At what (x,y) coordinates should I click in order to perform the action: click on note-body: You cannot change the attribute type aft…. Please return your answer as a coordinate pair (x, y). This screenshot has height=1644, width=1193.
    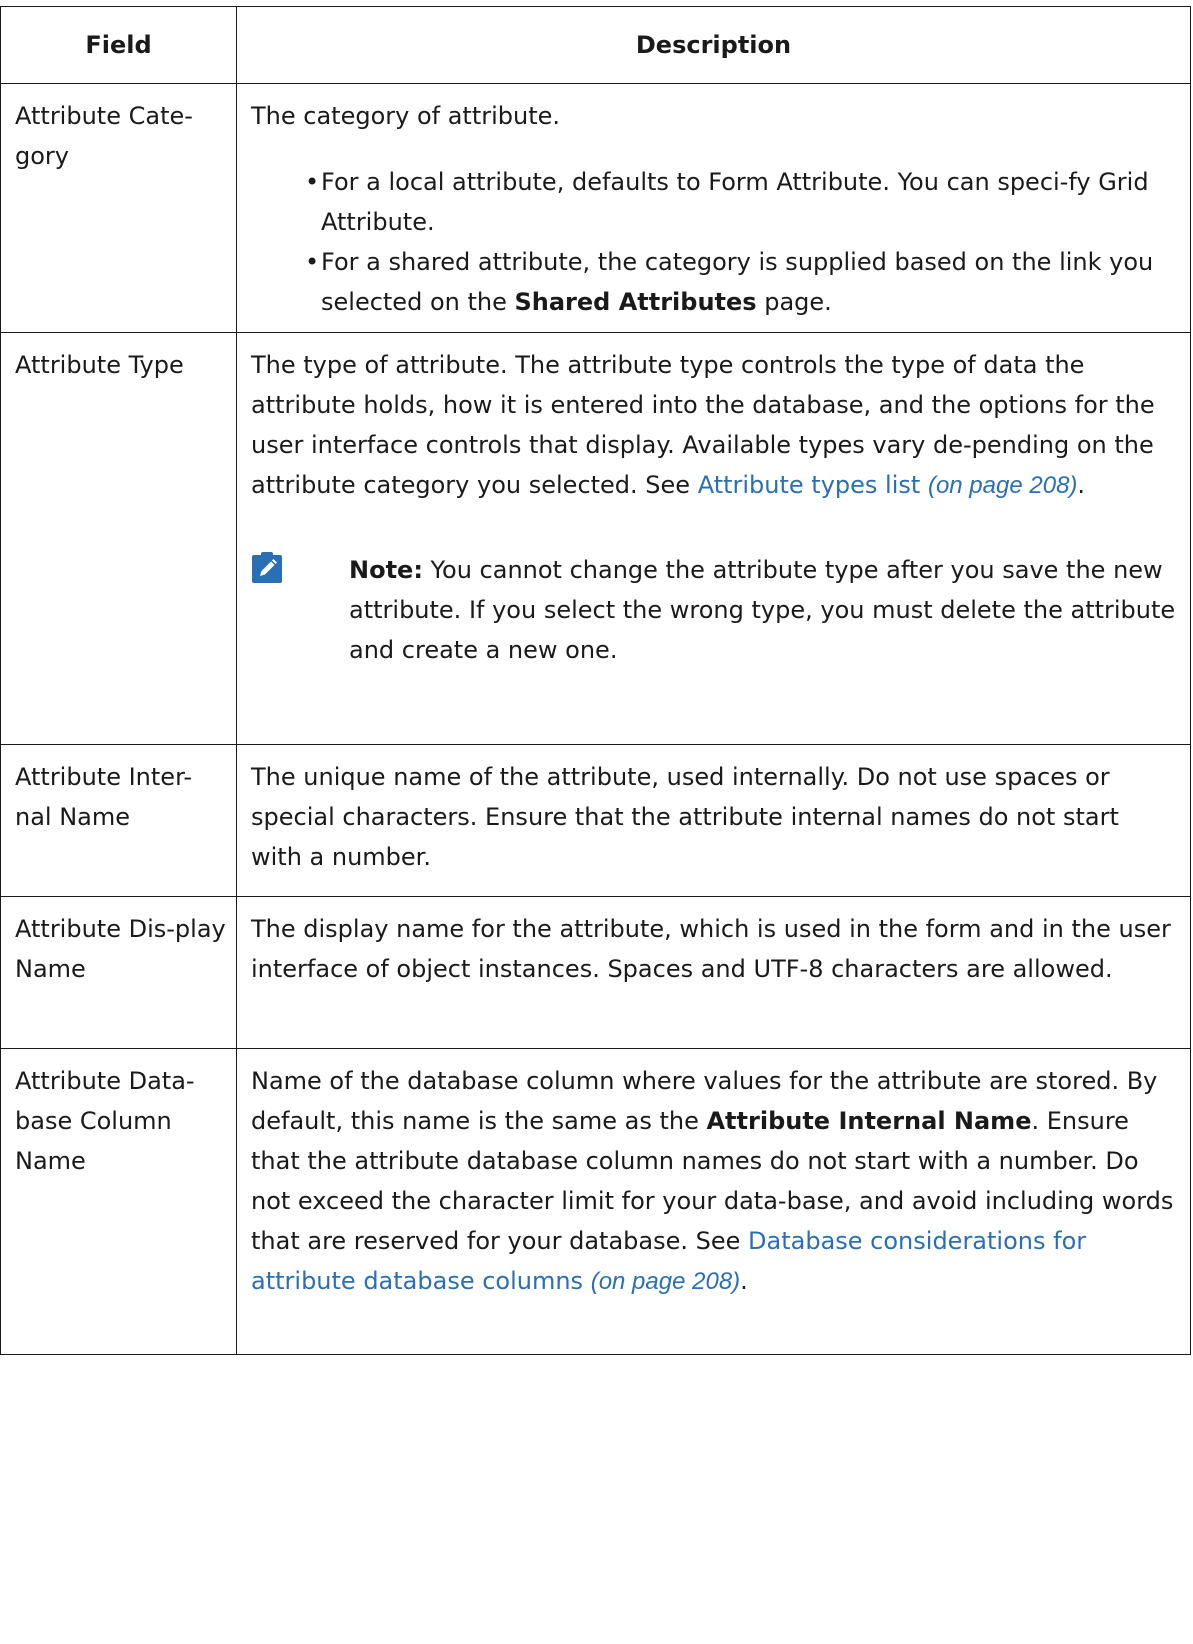
    Looking at the image, I should click on (762, 610).